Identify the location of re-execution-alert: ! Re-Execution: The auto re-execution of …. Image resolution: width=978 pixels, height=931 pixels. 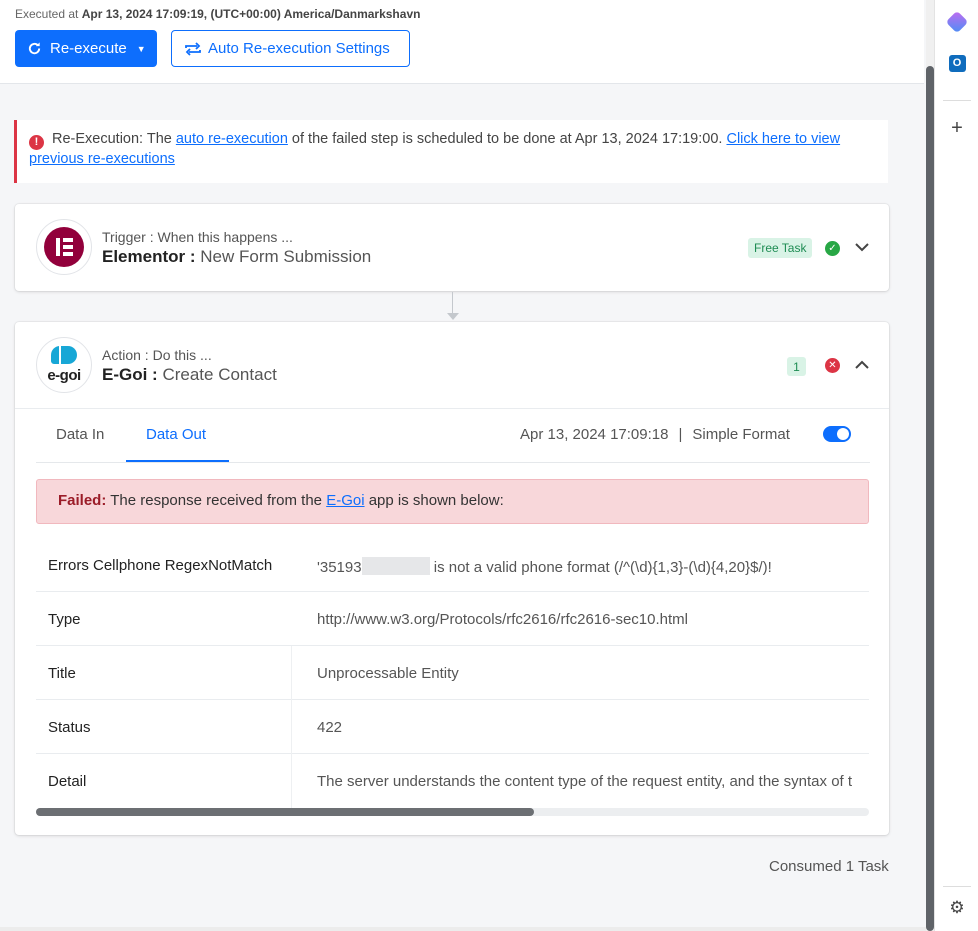
(451, 151).